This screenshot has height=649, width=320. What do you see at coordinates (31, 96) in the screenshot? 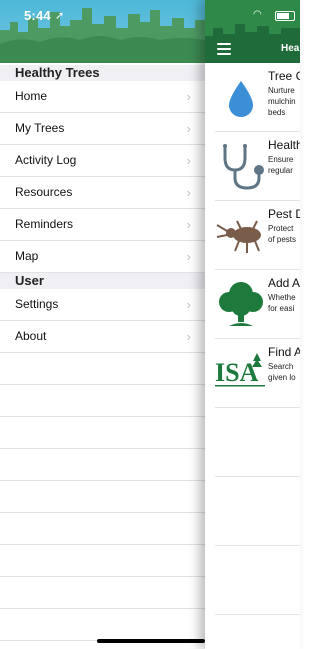
I see `menu-item-label: Home` at bounding box center [31, 96].